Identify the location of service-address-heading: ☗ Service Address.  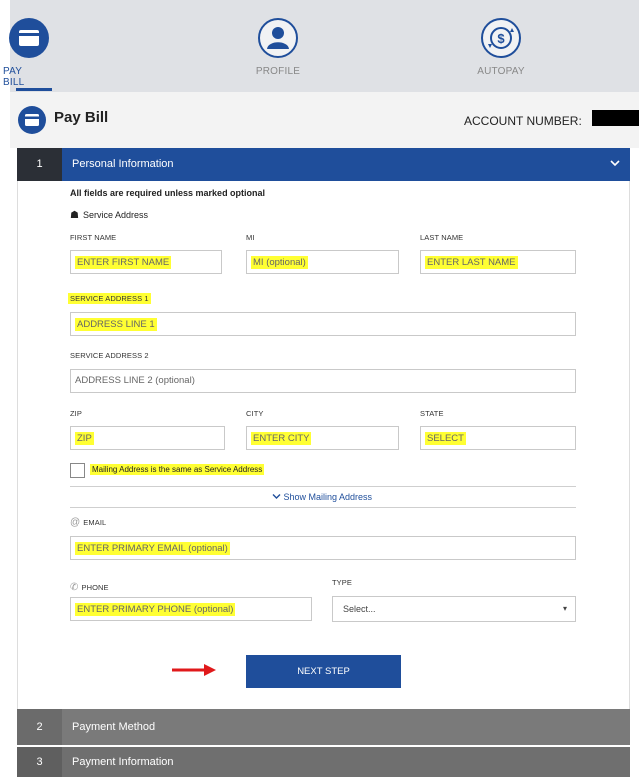
(109, 215).